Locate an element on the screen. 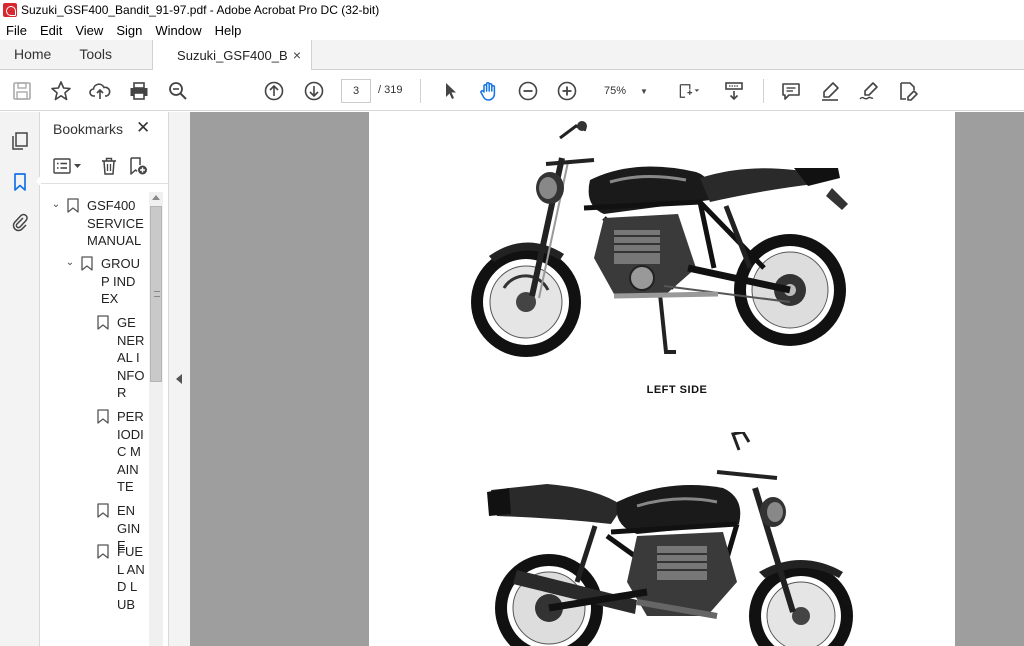 Image resolution: width=1024 pixels, height=646 pixels. upload-icon is located at coordinates (100, 91).